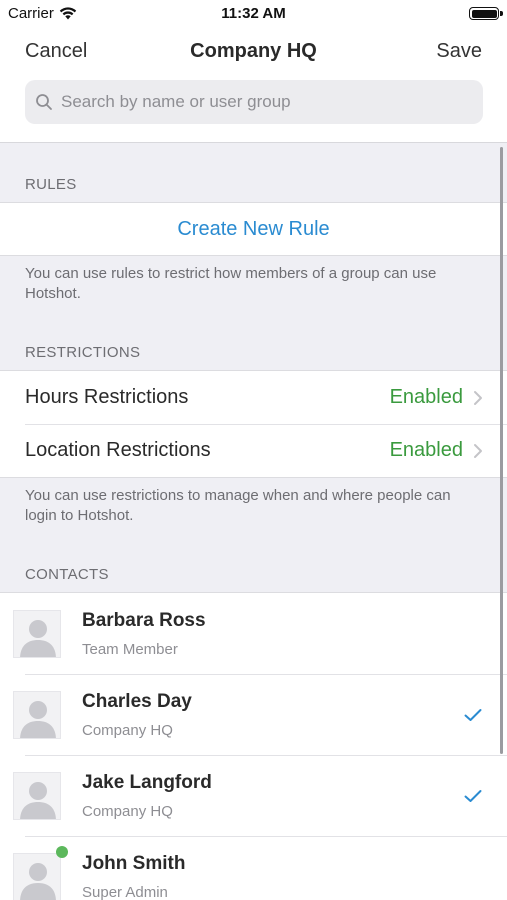  Describe the element at coordinates (107, 397) in the screenshot. I see `hours-restrictions-label: Hours Restrictions` at that location.